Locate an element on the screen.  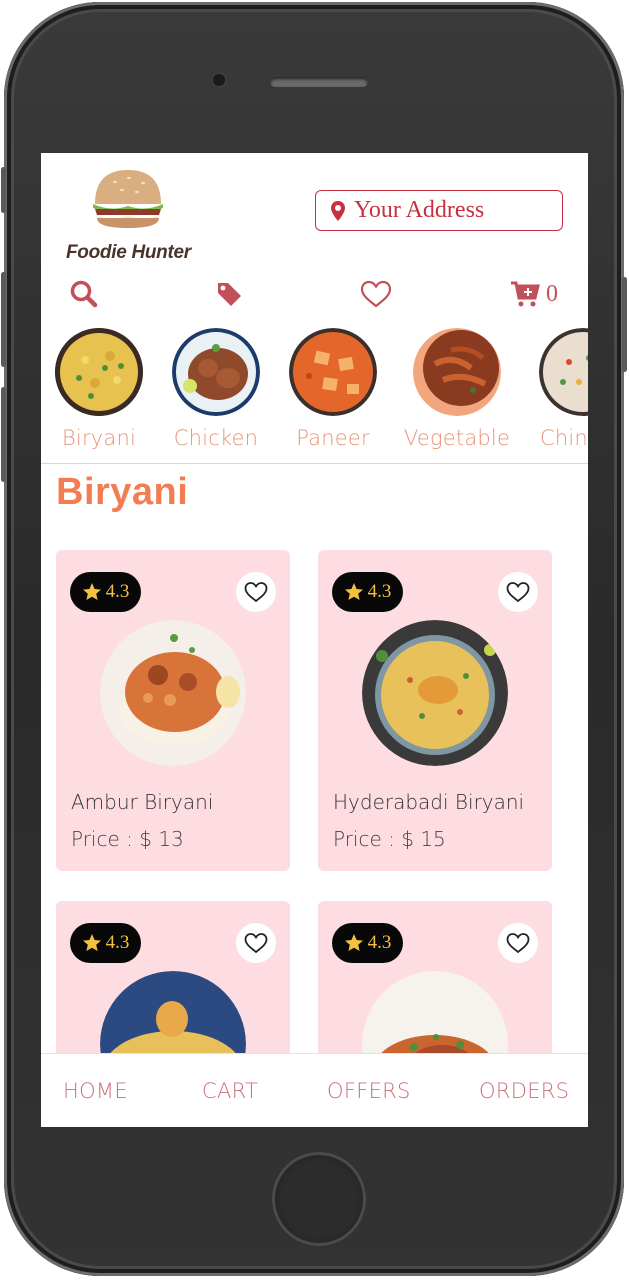
earpiece-speaker is located at coordinates (319, 82).